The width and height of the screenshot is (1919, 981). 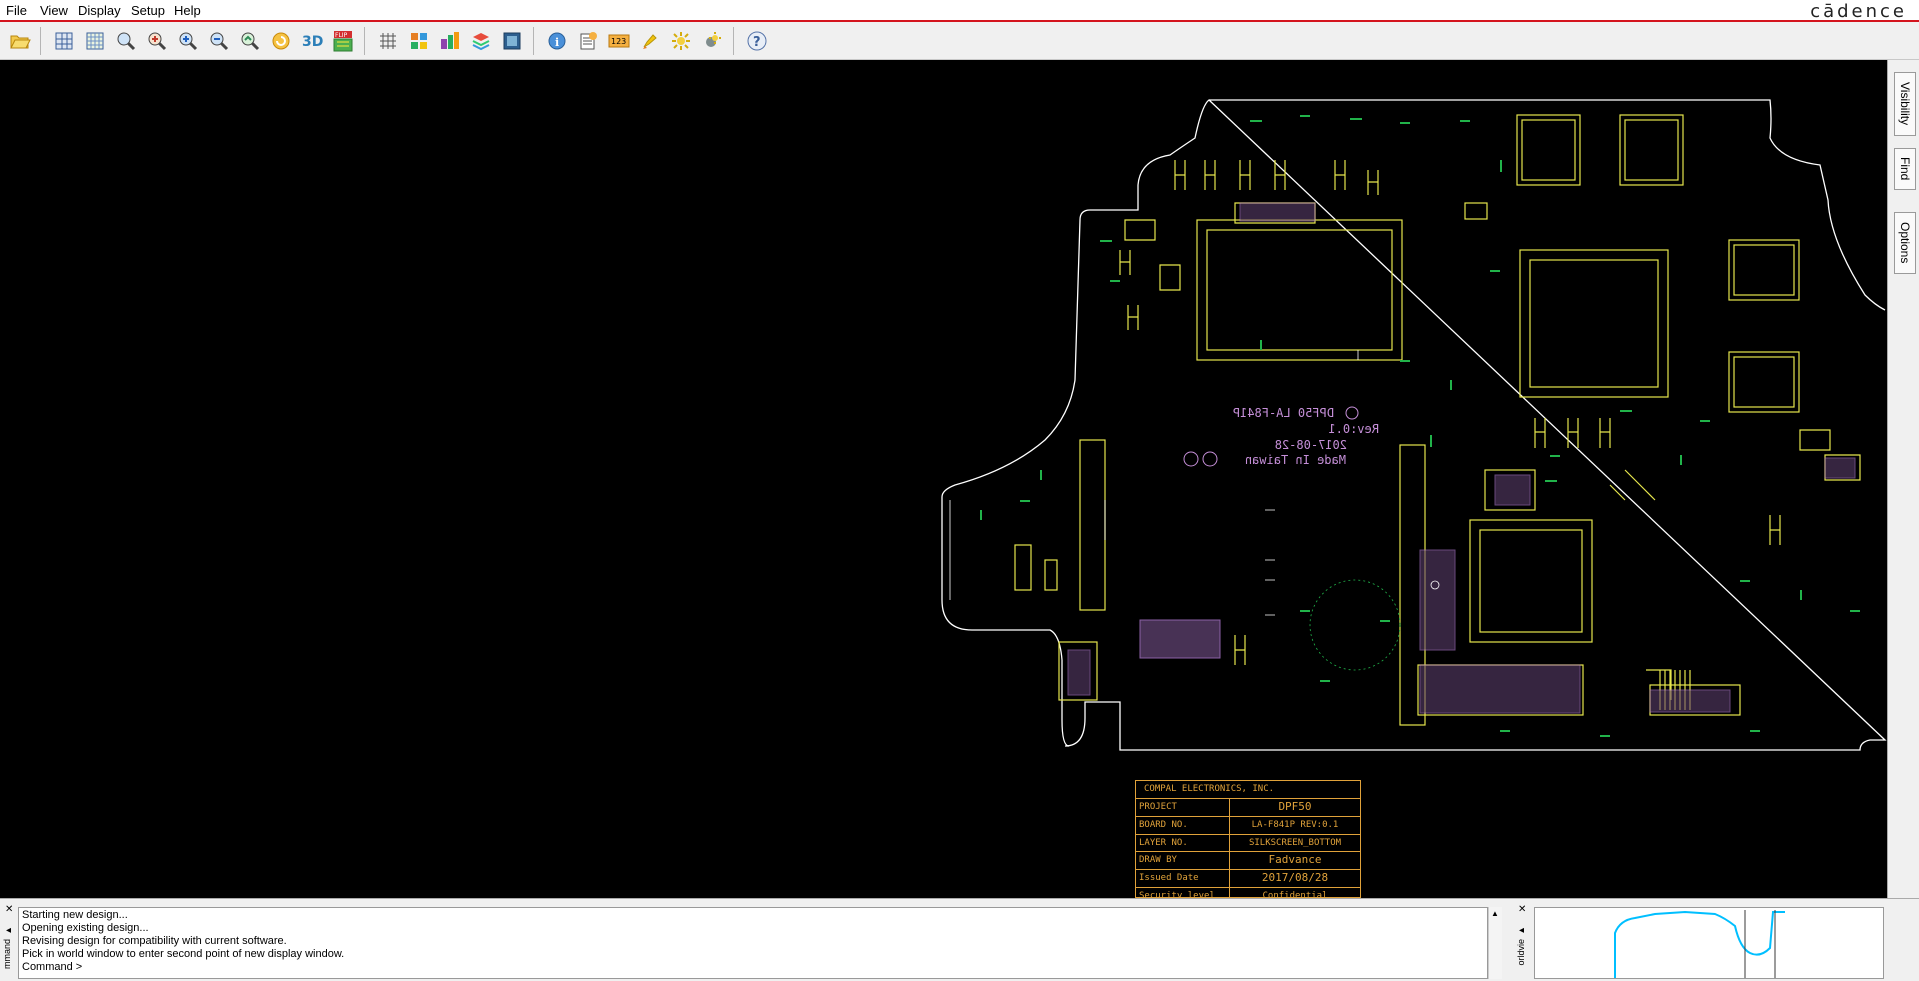 I want to click on title-block-value: DPF50, so click(x=1295, y=806).